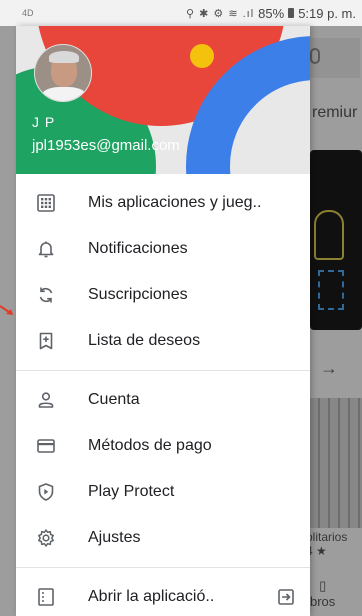  What do you see at coordinates (46, 597) in the screenshot?
I see `open-app-icon` at bounding box center [46, 597].